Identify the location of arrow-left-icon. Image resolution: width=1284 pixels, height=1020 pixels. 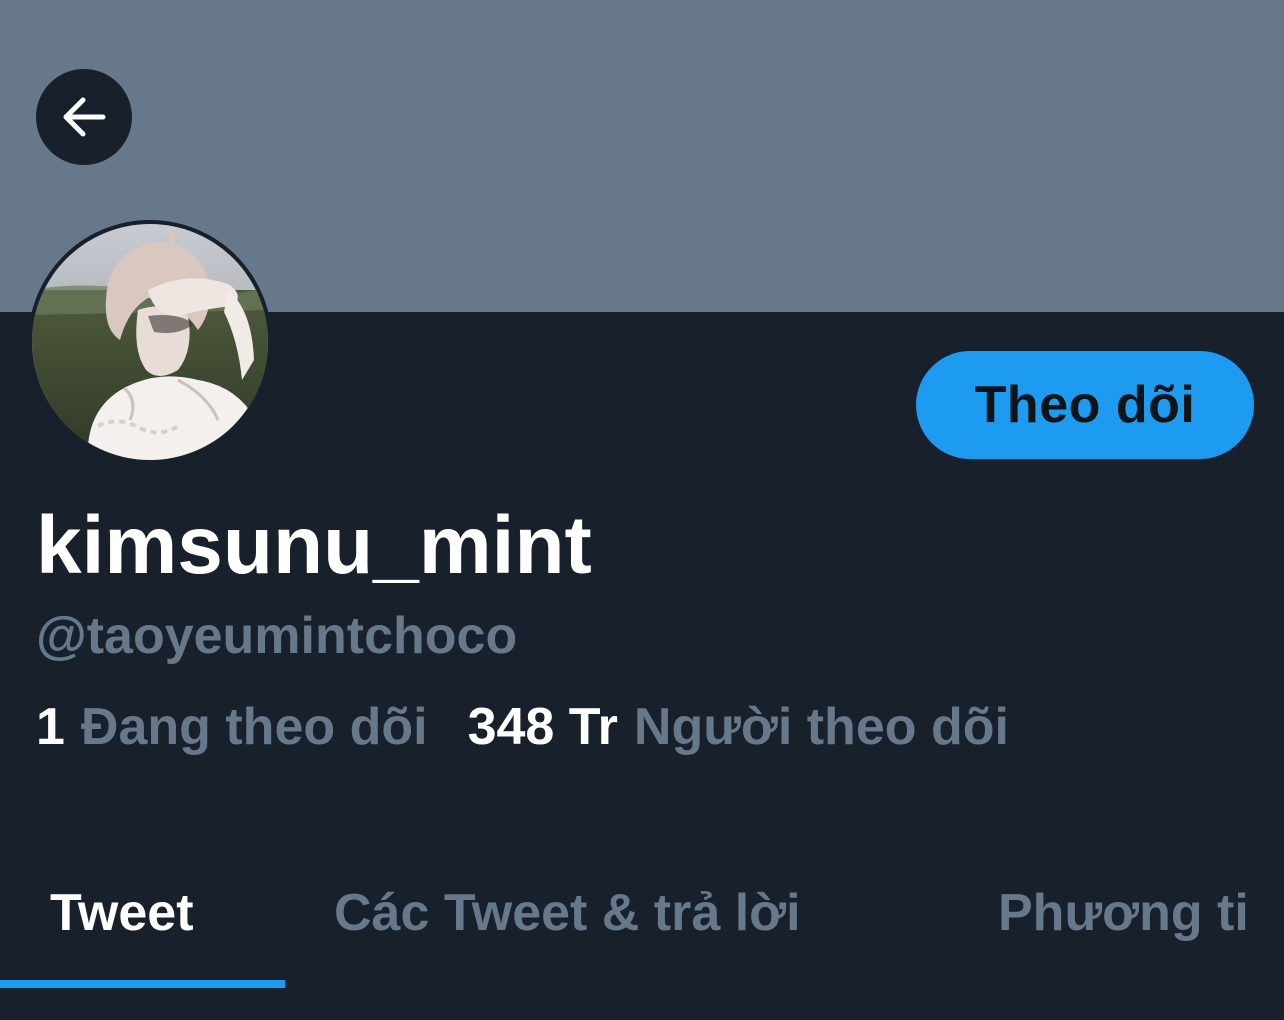
(84, 117).